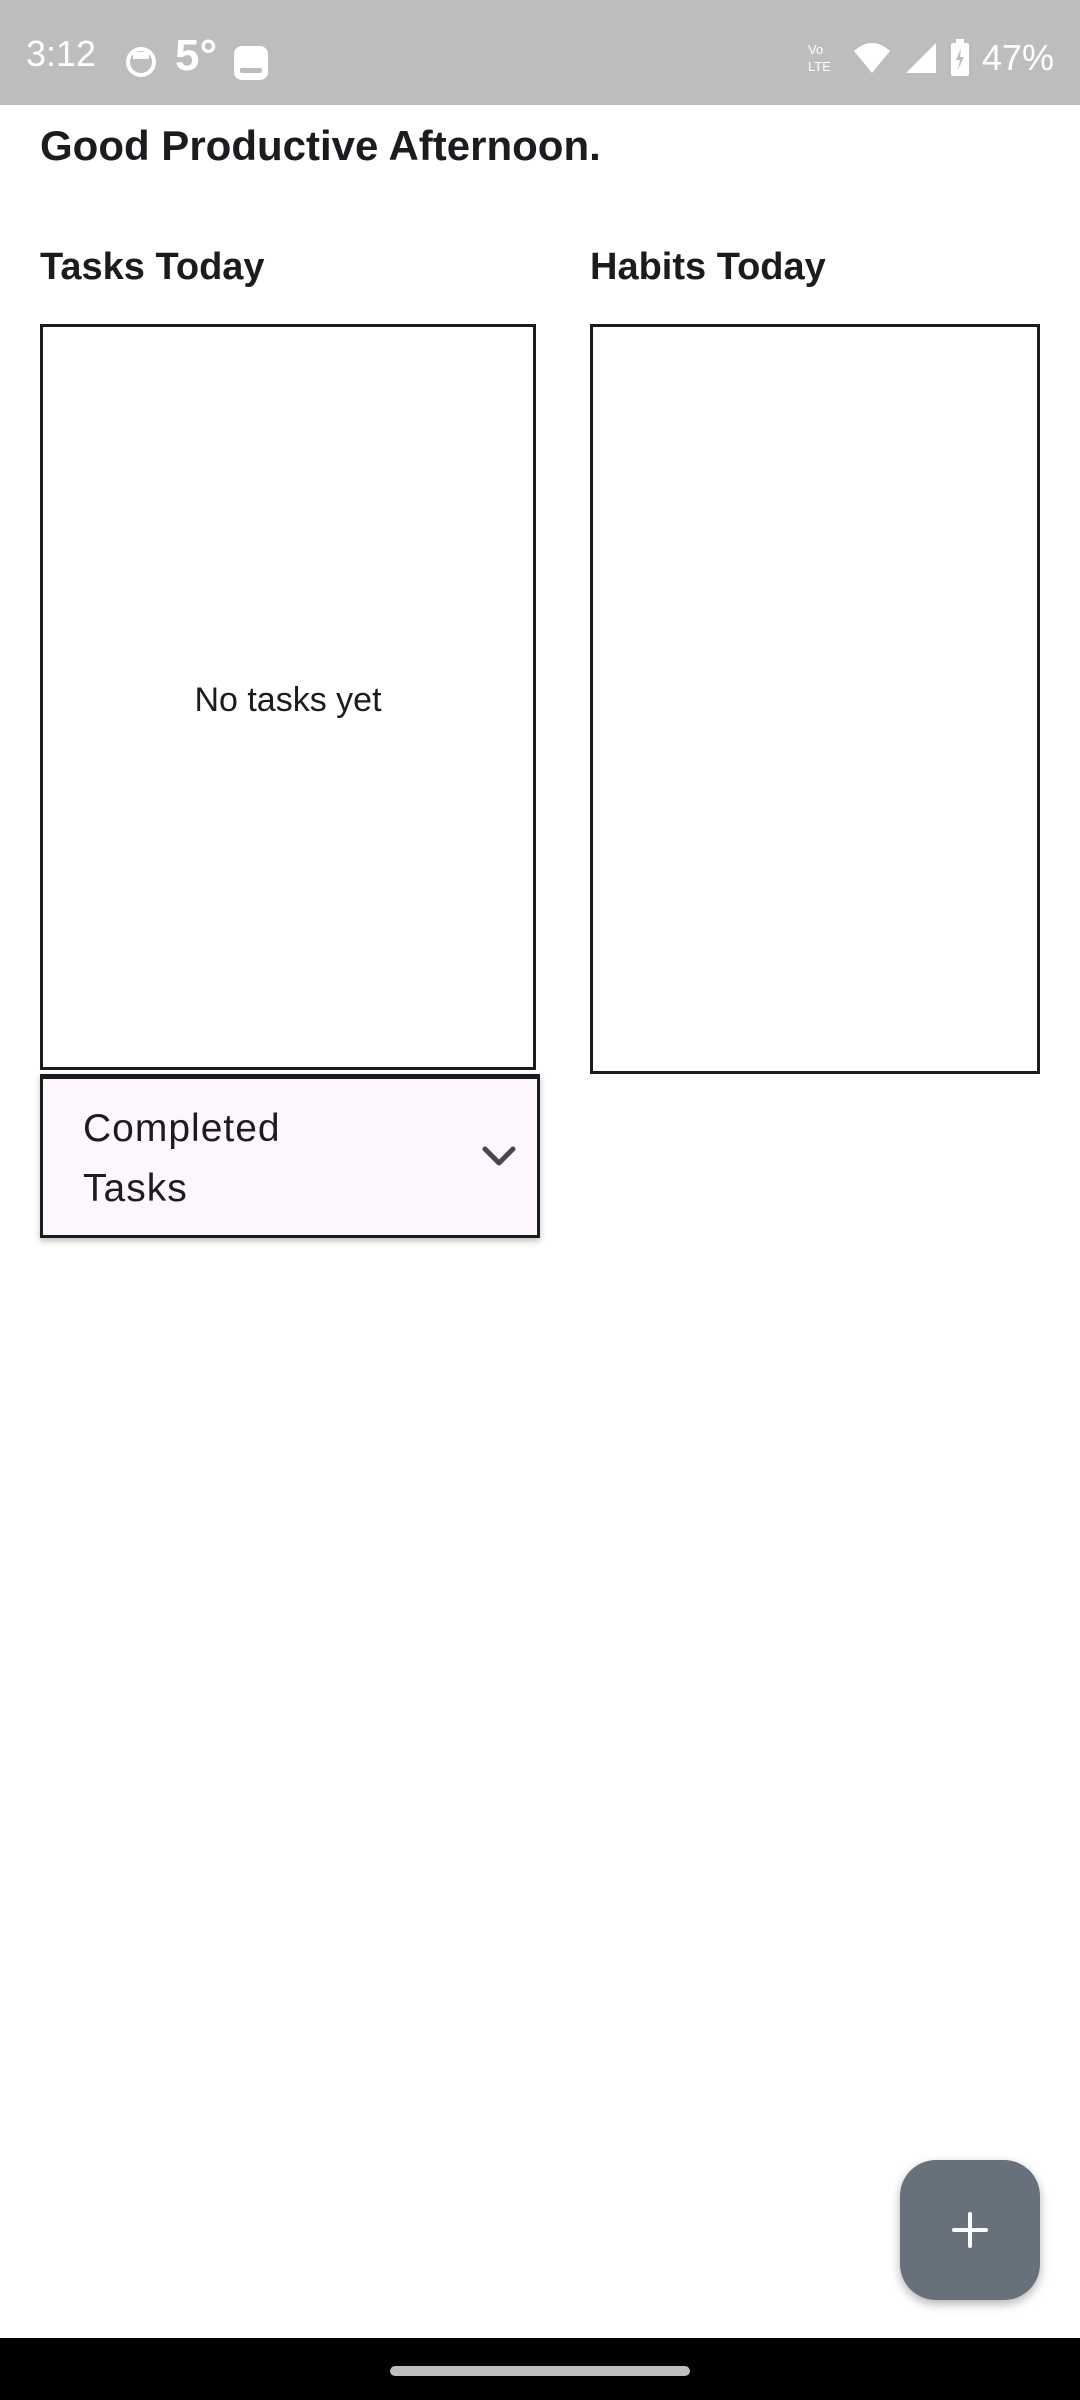  What do you see at coordinates (196, 55) in the screenshot?
I see `temperature: 5°` at bounding box center [196, 55].